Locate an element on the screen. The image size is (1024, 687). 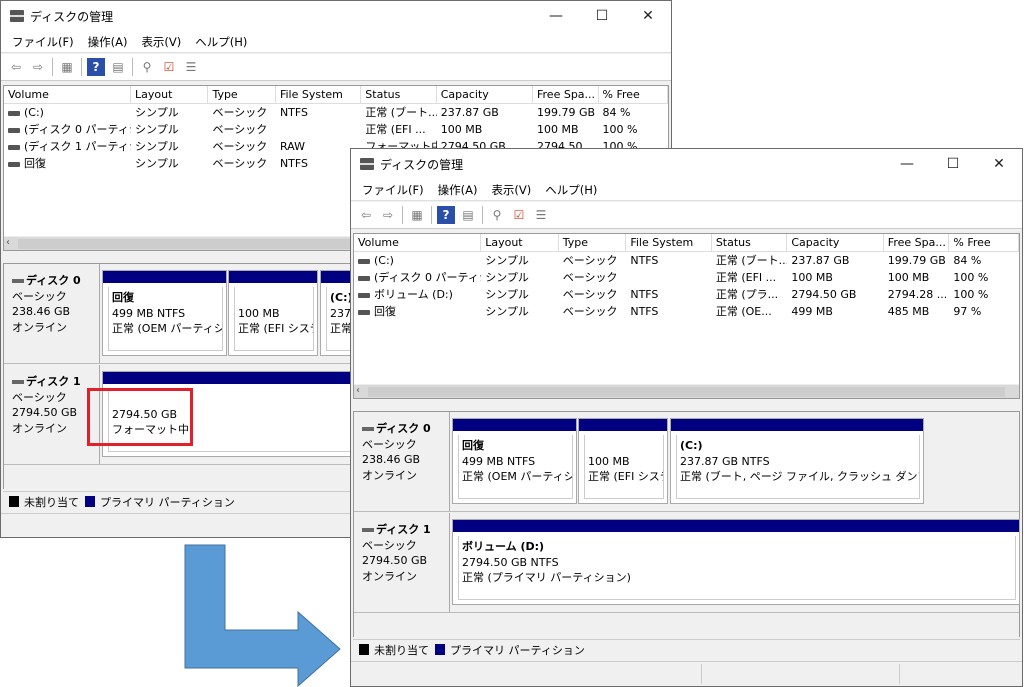
table-cell: 199.79 GB is located at coordinates (917, 260).